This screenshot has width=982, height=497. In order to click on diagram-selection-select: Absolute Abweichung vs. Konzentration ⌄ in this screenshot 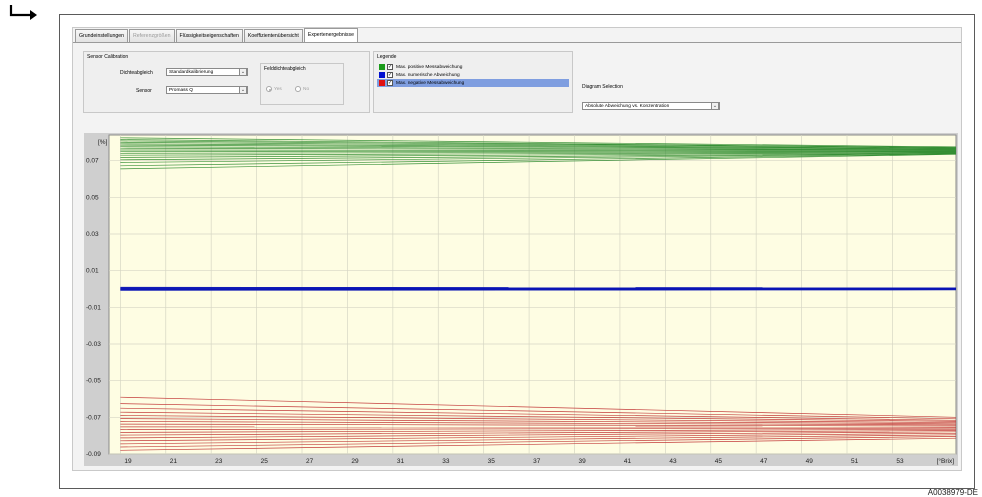, I will do `click(651, 106)`.